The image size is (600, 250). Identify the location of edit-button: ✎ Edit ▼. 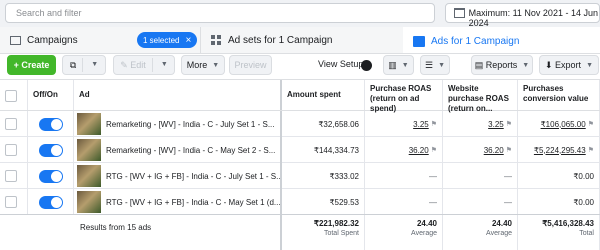
(144, 65).